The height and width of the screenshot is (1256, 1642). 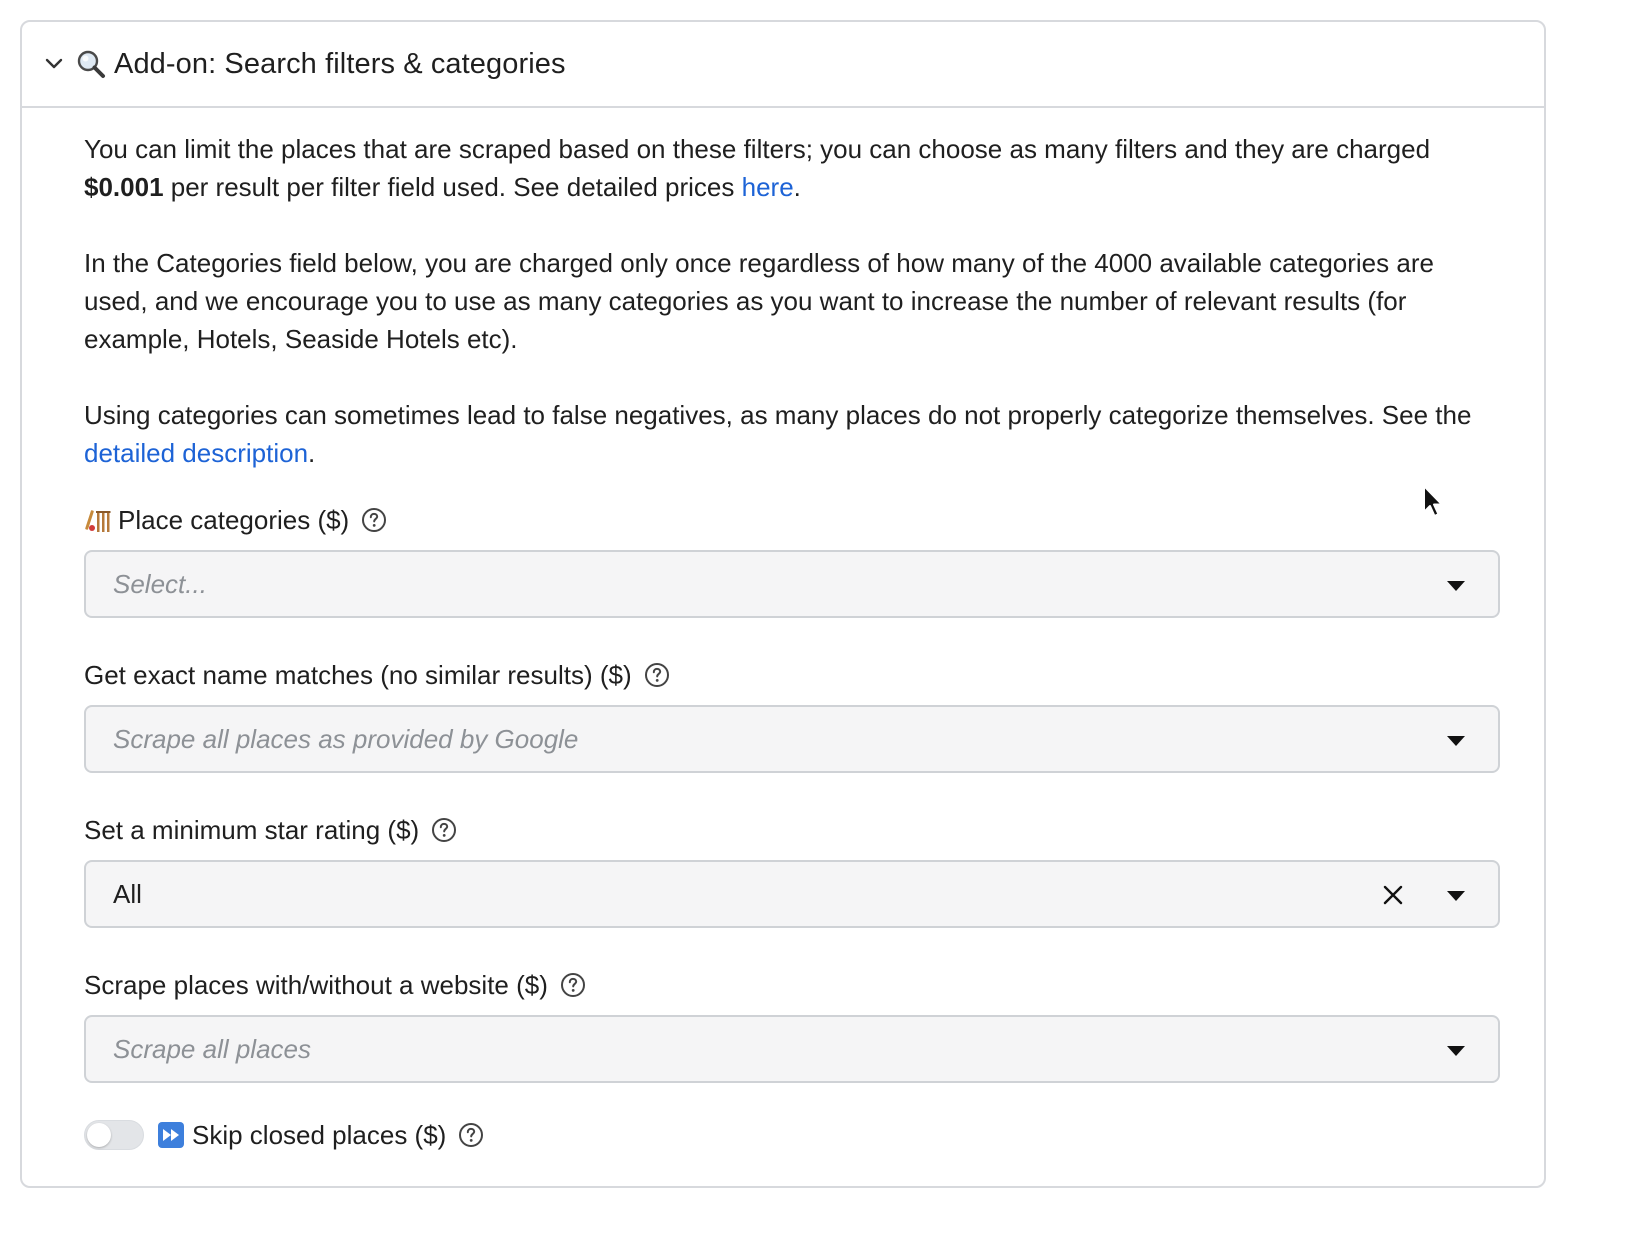 I want to click on chevron-down-icon, so click(x=54, y=64).